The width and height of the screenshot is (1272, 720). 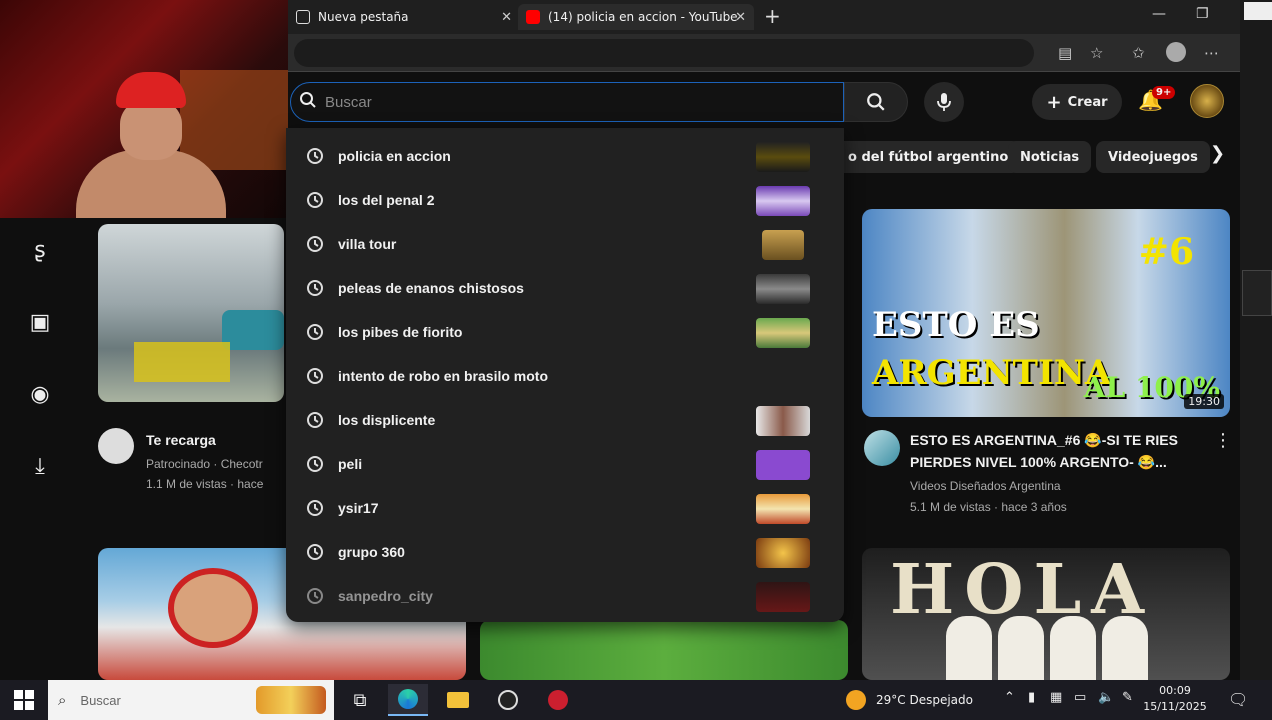 What do you see at coordinates (204, 464) in the screenshot?
I see `video-channel: Patrocinado · Checotr` at bounding box center [204, 464].